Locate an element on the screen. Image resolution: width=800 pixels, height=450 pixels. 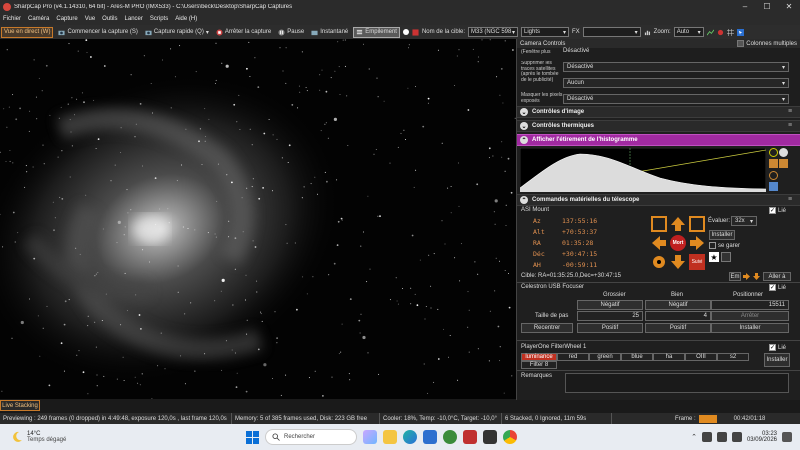
minimize-button: – is located at coordinates (745, 6).